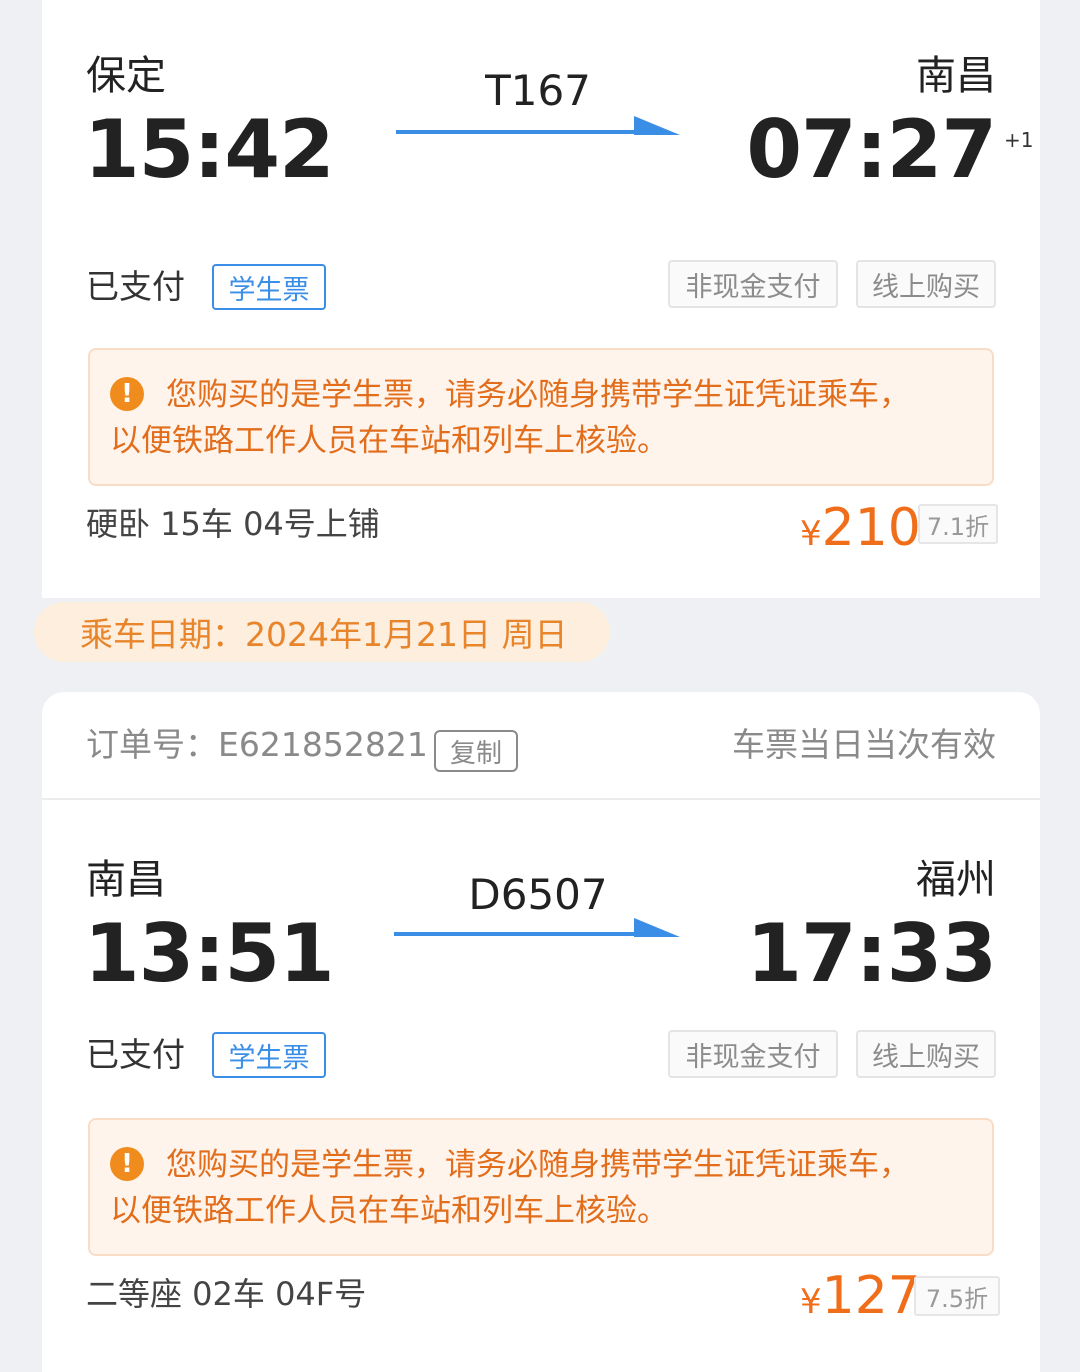 The width and height of the screenshot is (1080, 1372). Describe the element at coordinates (226, 1294) in the screenshot. I see `seat-info: 二等座 02车 04F号` at that location.